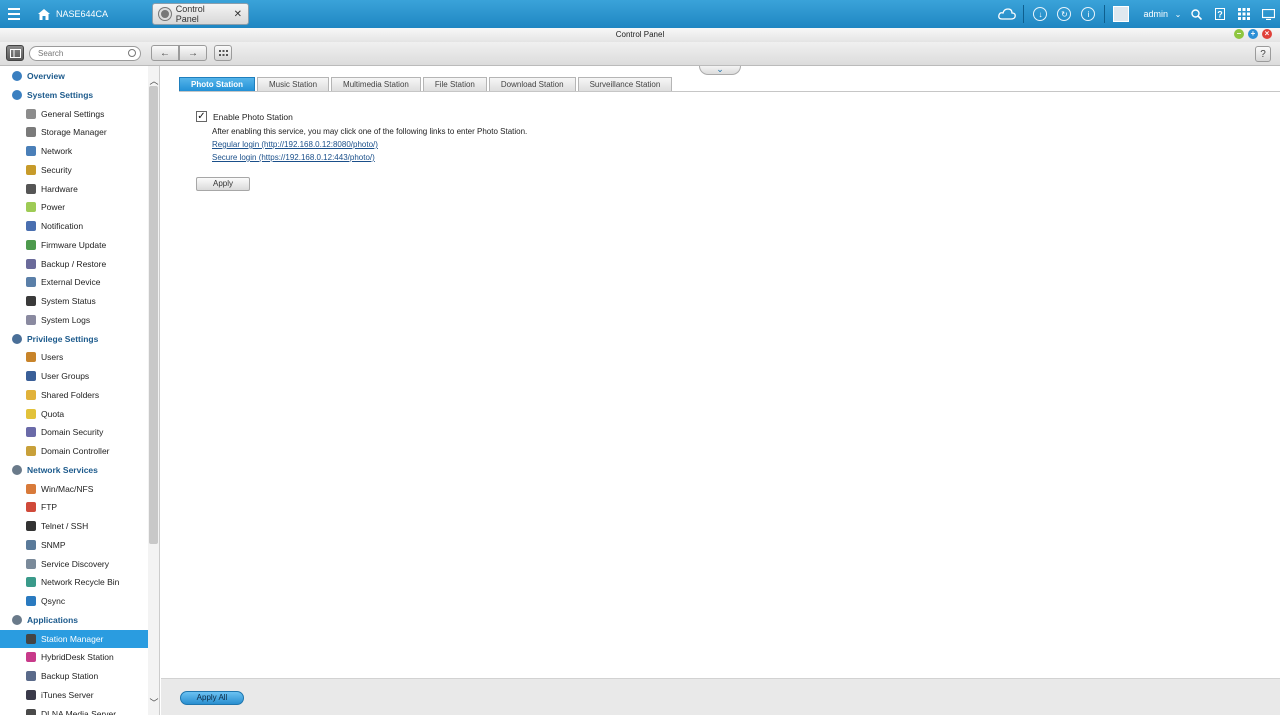 The height and width of the screenshot is (715, 1280). Describe the element at coordinates (223, 184) in the screenshot. I see `apply-button: Apply` at that location.